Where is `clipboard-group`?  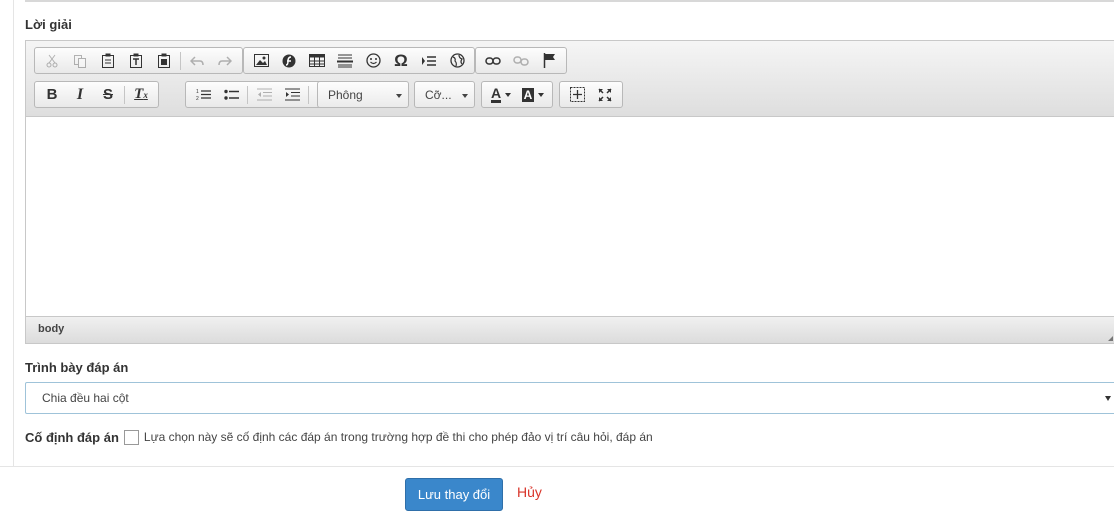 clipboard-group is located at coordinates (138, 60).